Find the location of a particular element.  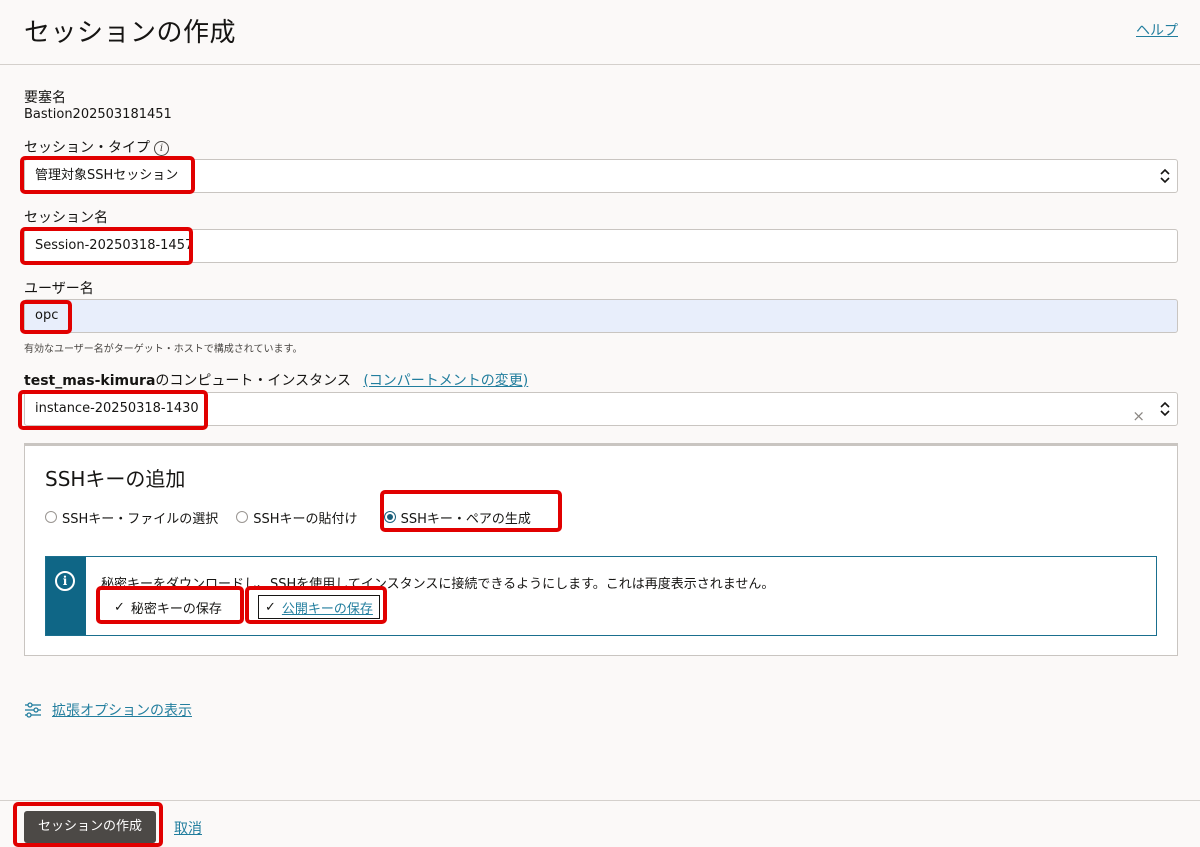

username-value: opc is located at coordinates (47, 315).